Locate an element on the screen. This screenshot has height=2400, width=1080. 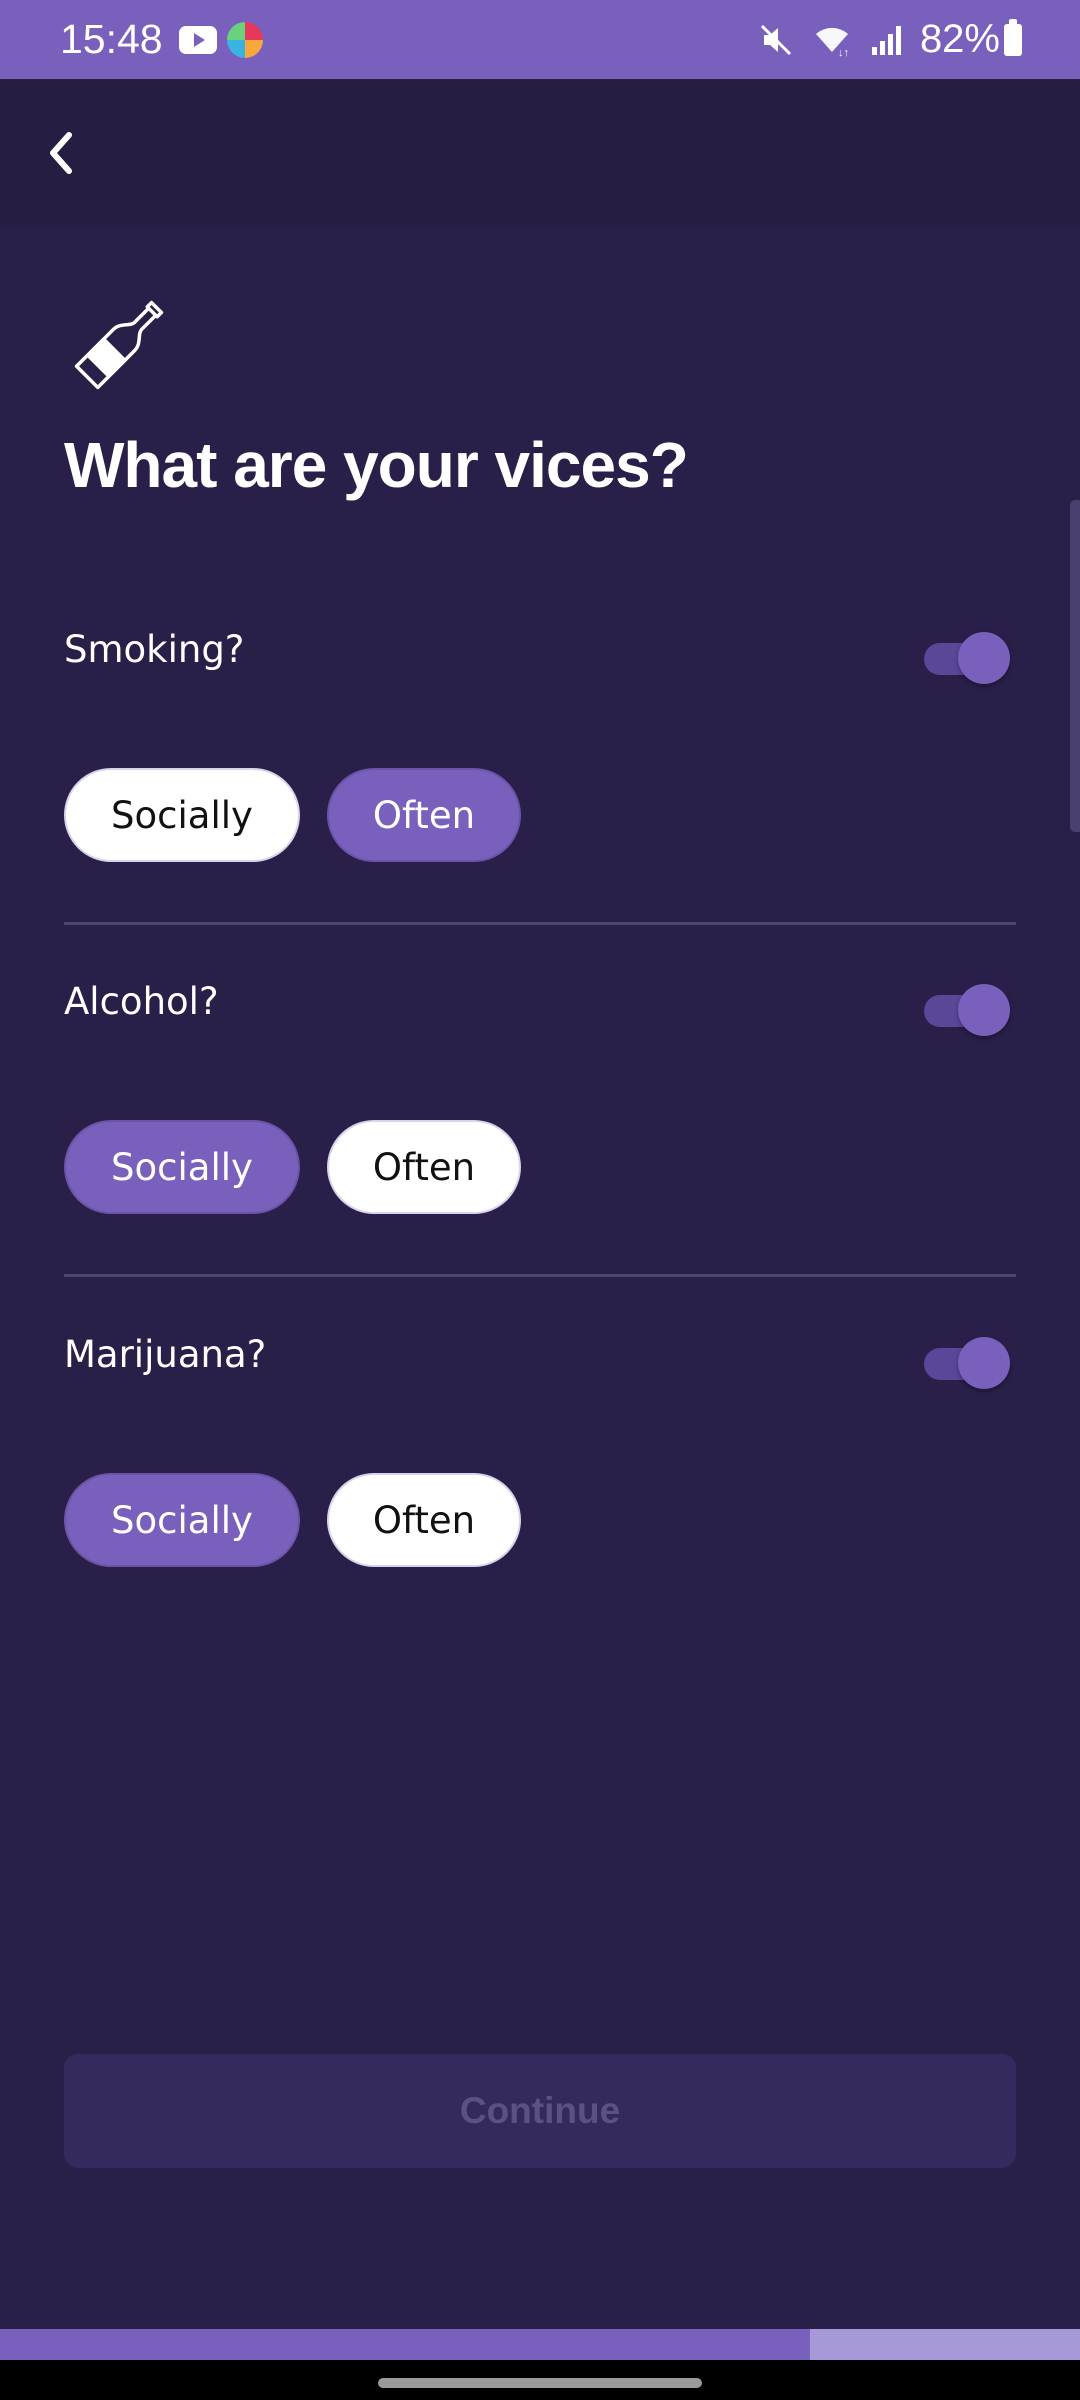
vice-label: Marijuana? is located at coordinates (165, 1354).